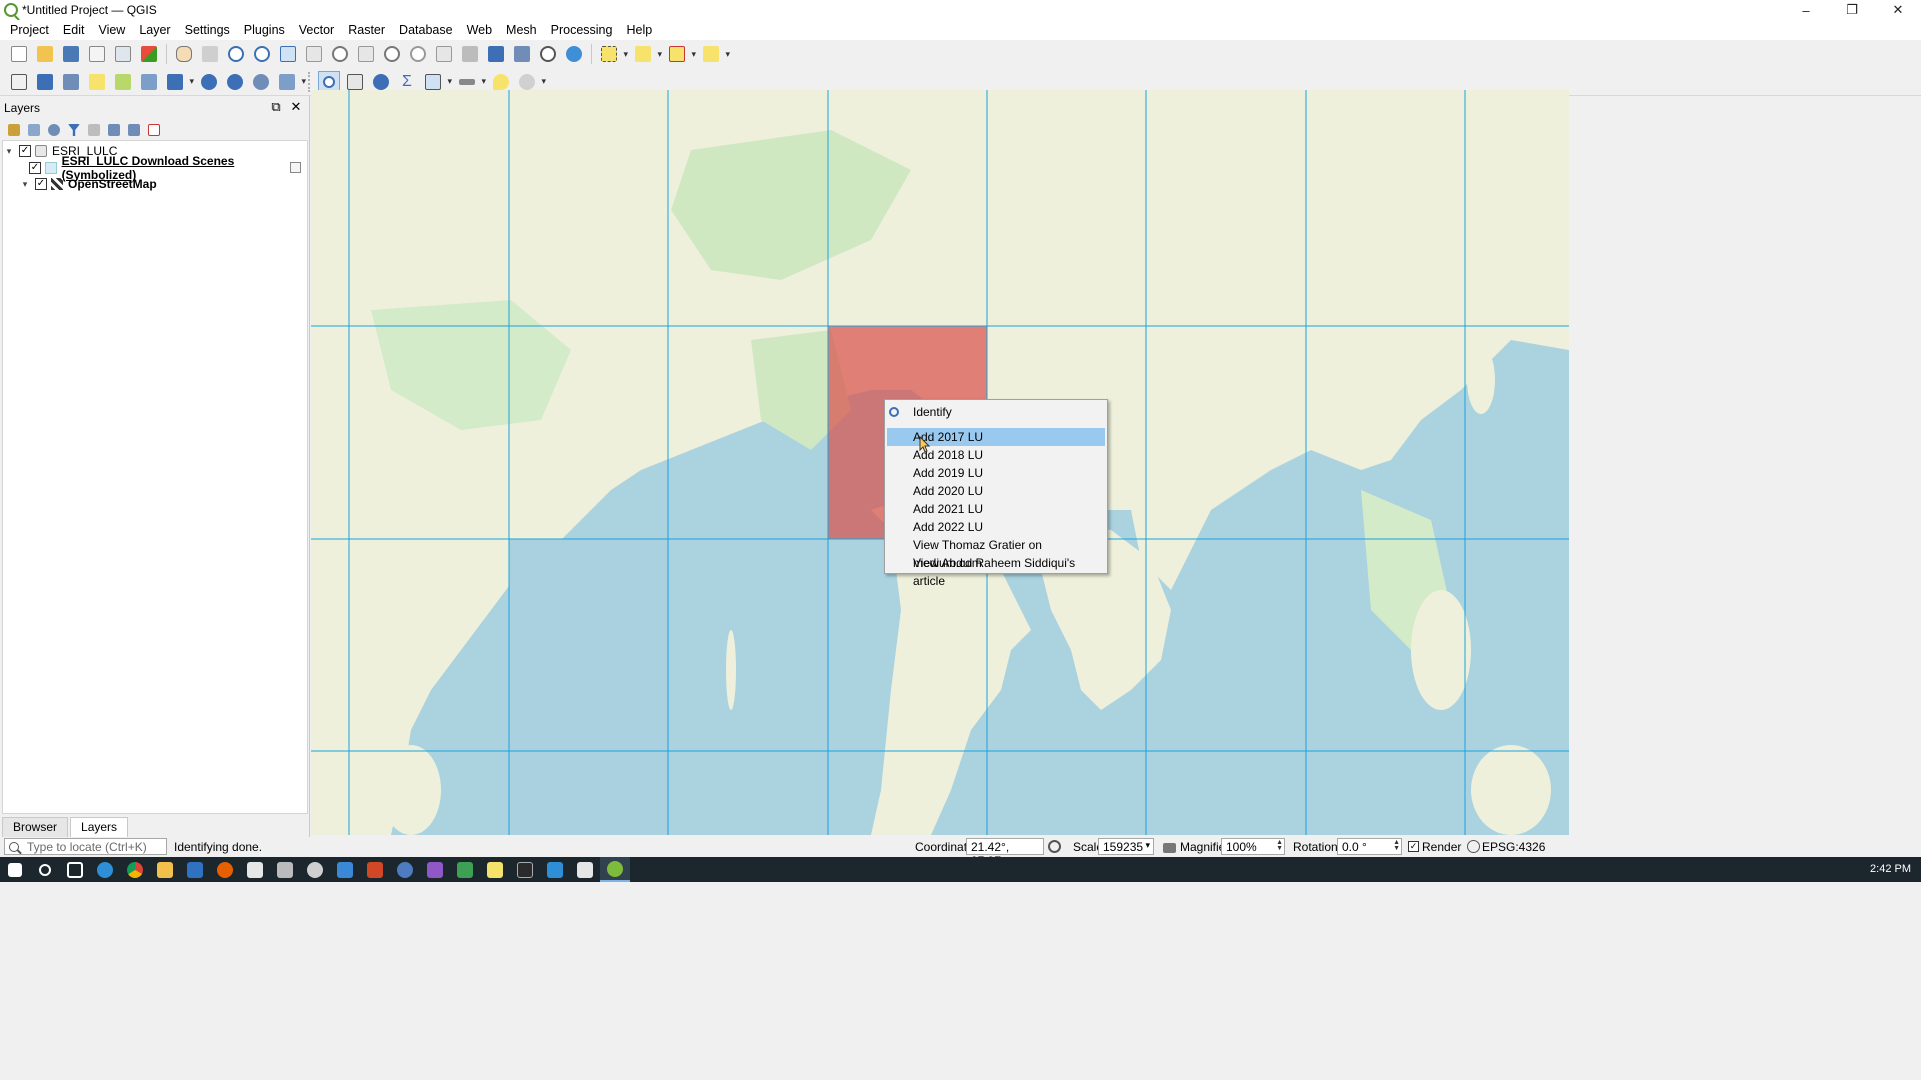  Describe the element at coordinates (366, 54) in the screenshot. I see `zoom-native-icon` at that location.